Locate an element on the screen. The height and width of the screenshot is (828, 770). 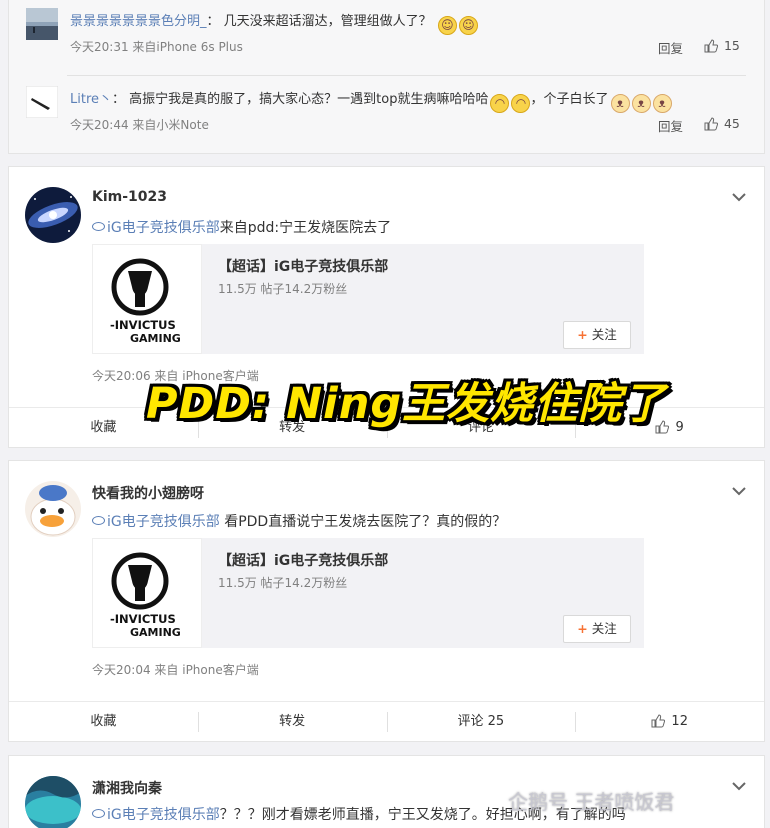
post-meta: 今天20:04 来自 iPhone客户端 is located at coordinates (175, 669).